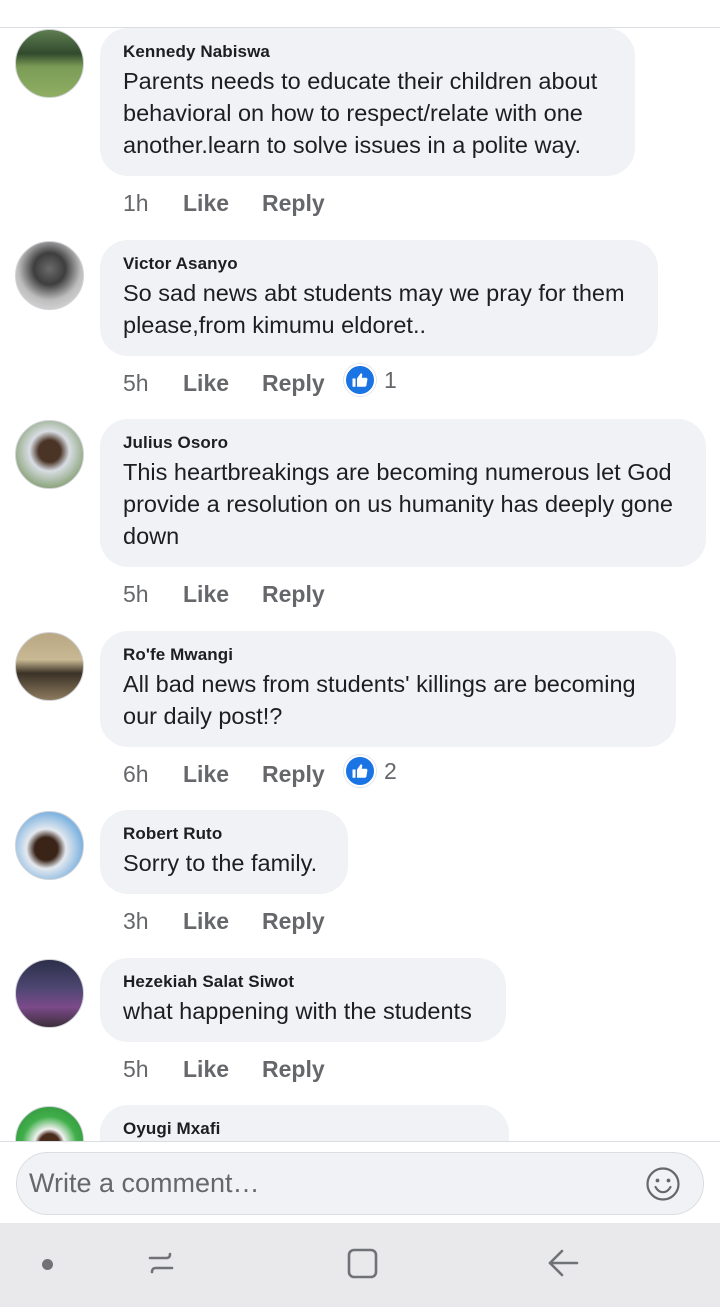 The height and width of the screenshot is (1307, 720). I want to click on comment-author: Oyugi Mxafi, so click(305, 1129).